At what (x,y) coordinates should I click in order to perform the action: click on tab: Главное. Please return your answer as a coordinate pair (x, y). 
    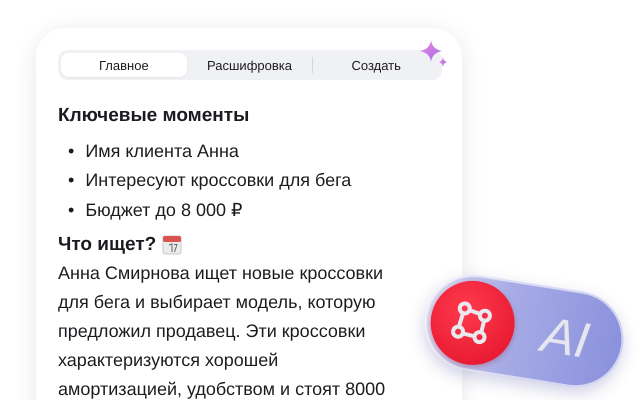
    Looking at the image, I should click on (124, 65).